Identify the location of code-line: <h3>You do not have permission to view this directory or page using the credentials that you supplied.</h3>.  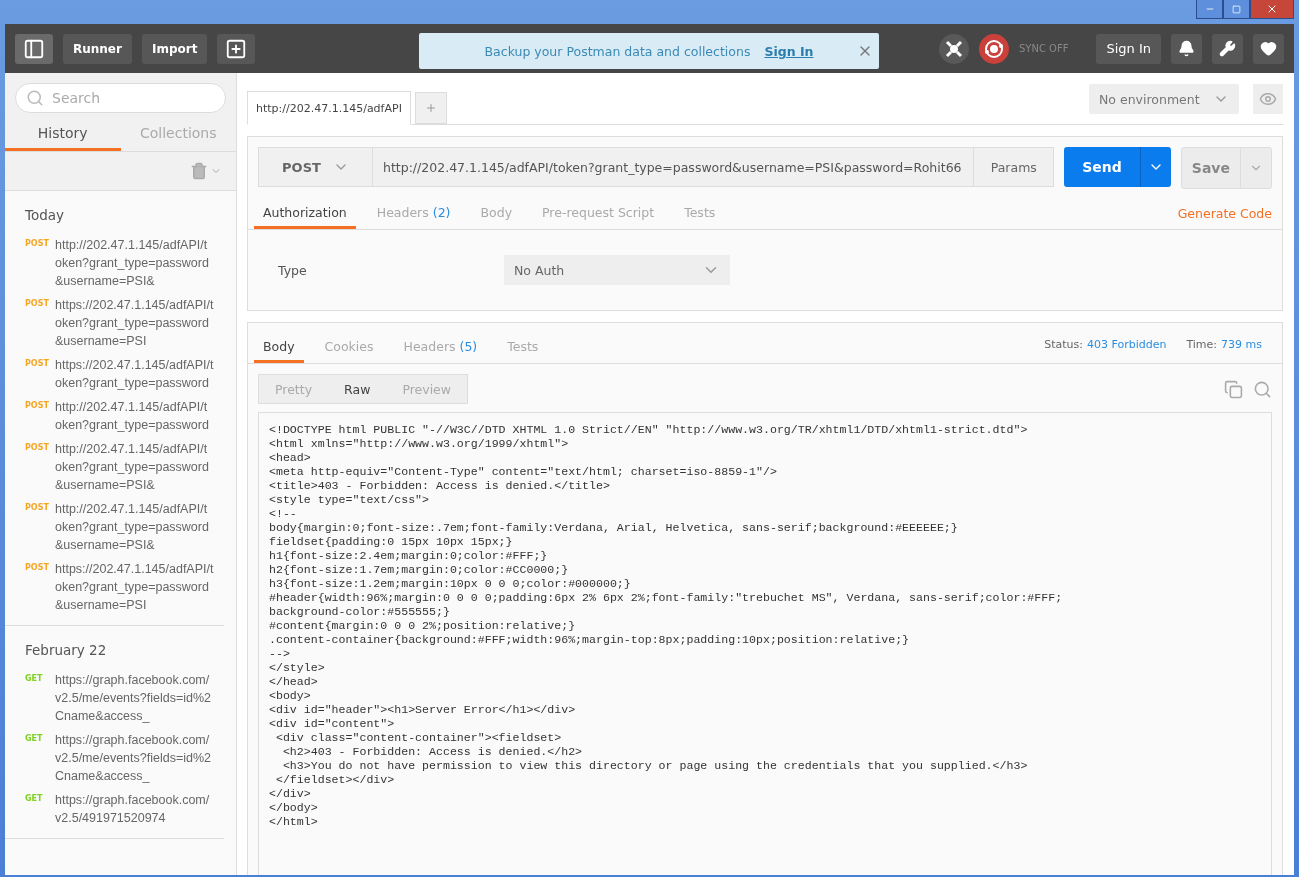
(655, 766).